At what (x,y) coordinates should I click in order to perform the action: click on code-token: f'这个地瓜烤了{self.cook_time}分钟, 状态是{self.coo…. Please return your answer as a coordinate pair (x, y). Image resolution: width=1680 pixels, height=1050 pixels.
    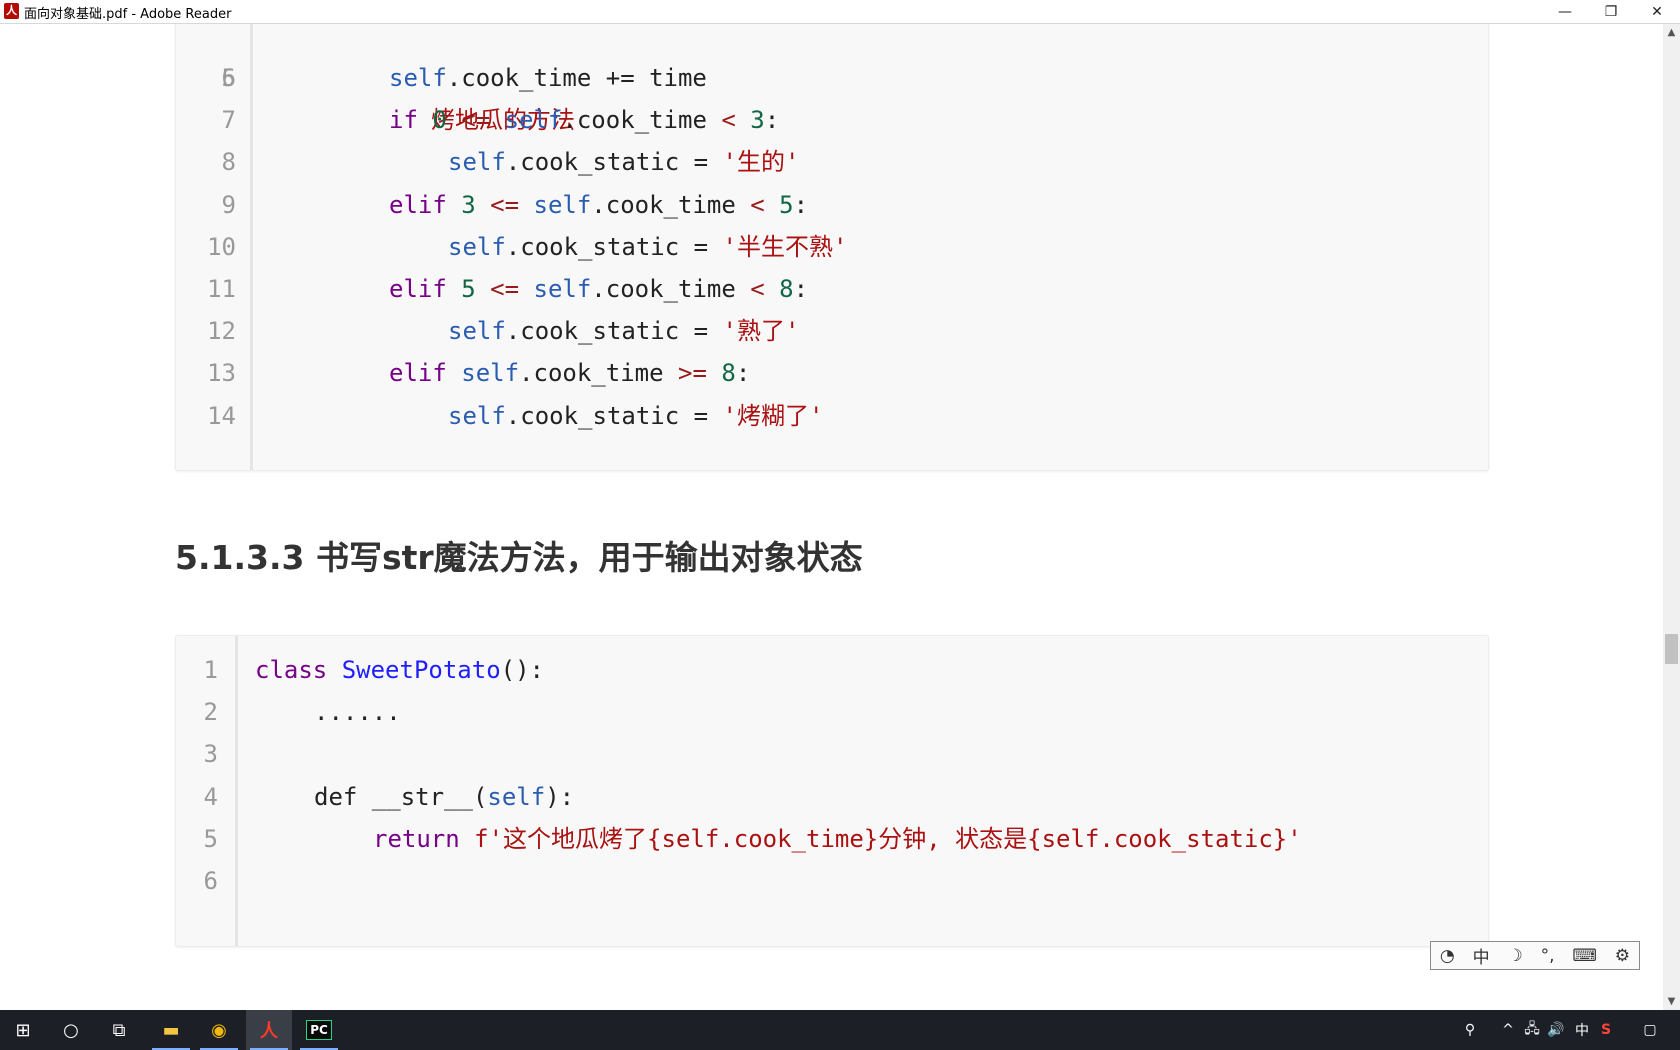
    Looking at the image, I should click on (888, 838).